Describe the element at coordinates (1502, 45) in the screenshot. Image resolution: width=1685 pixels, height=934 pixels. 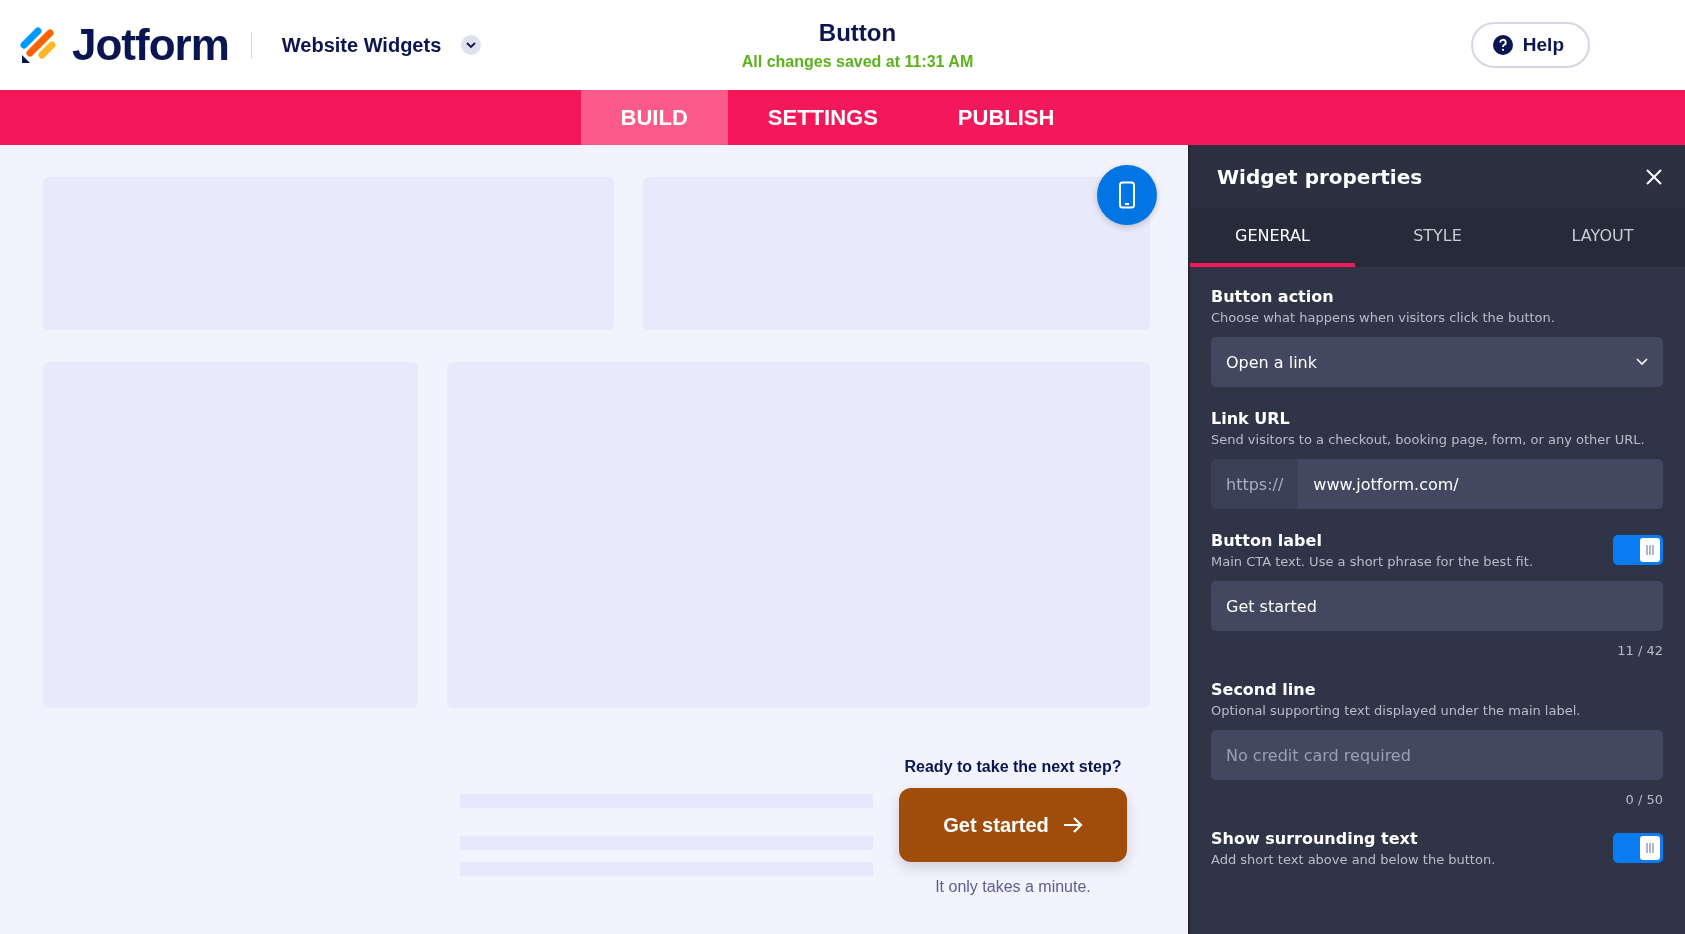
I see `help-icon` at that location.